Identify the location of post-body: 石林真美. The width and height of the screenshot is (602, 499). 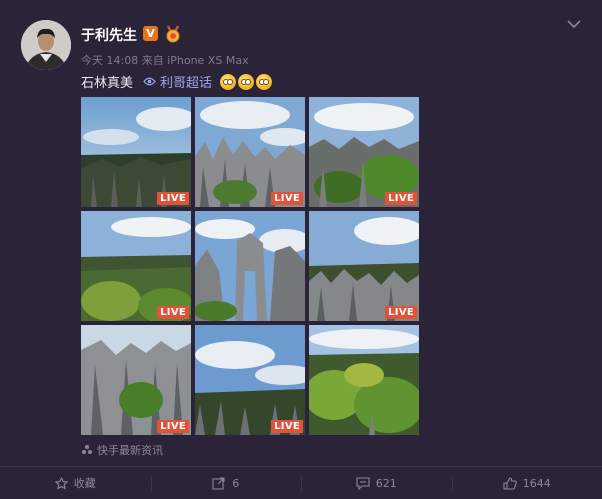
(107, 83).